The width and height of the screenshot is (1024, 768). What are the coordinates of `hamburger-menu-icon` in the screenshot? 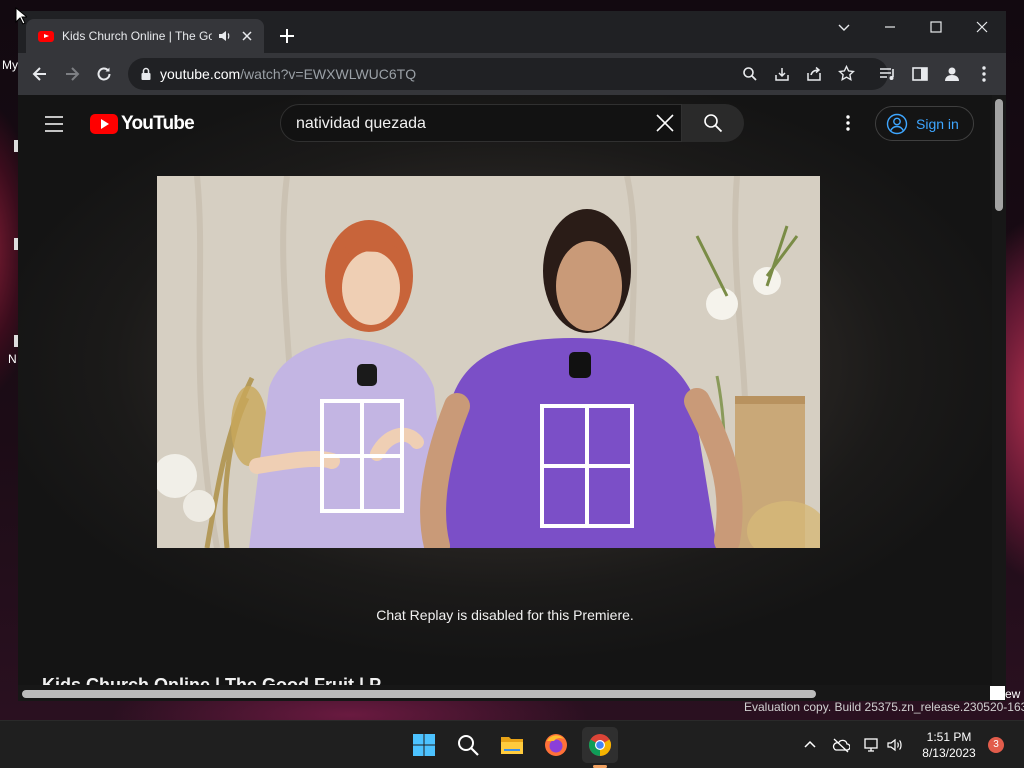 It's located at (54, 124).